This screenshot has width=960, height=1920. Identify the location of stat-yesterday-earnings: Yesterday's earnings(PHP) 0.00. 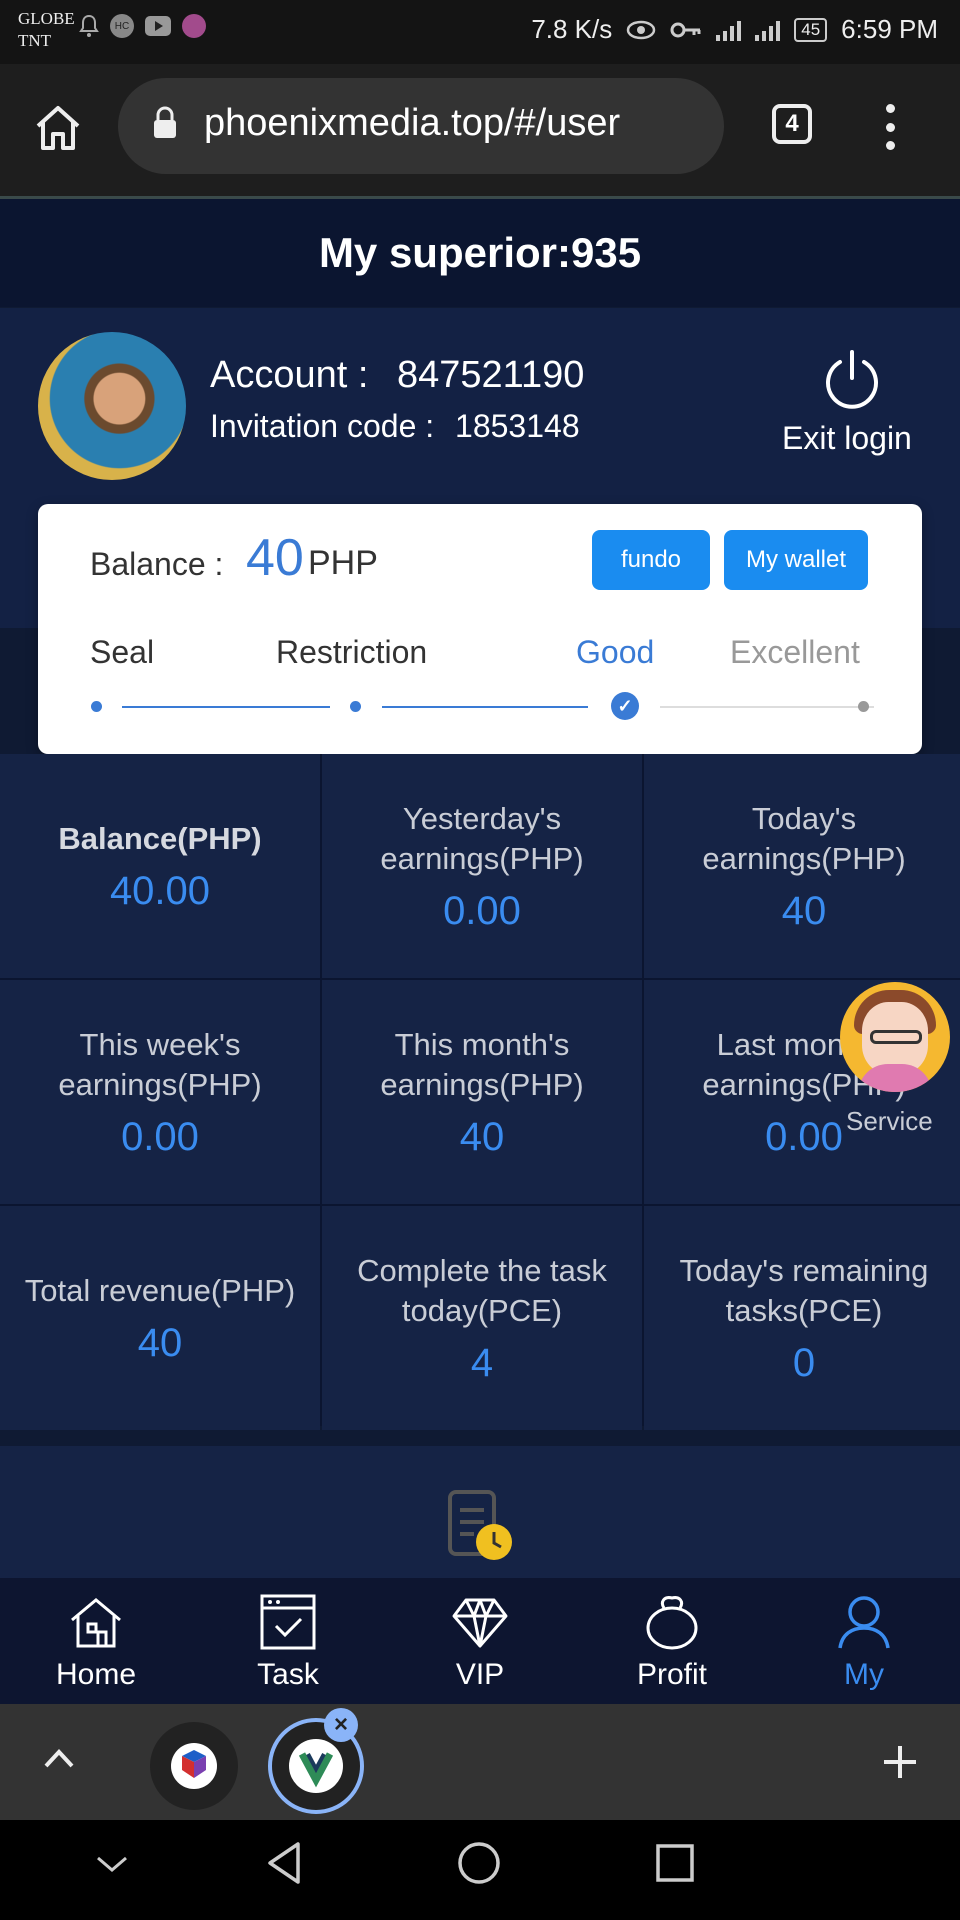
(482, 866).